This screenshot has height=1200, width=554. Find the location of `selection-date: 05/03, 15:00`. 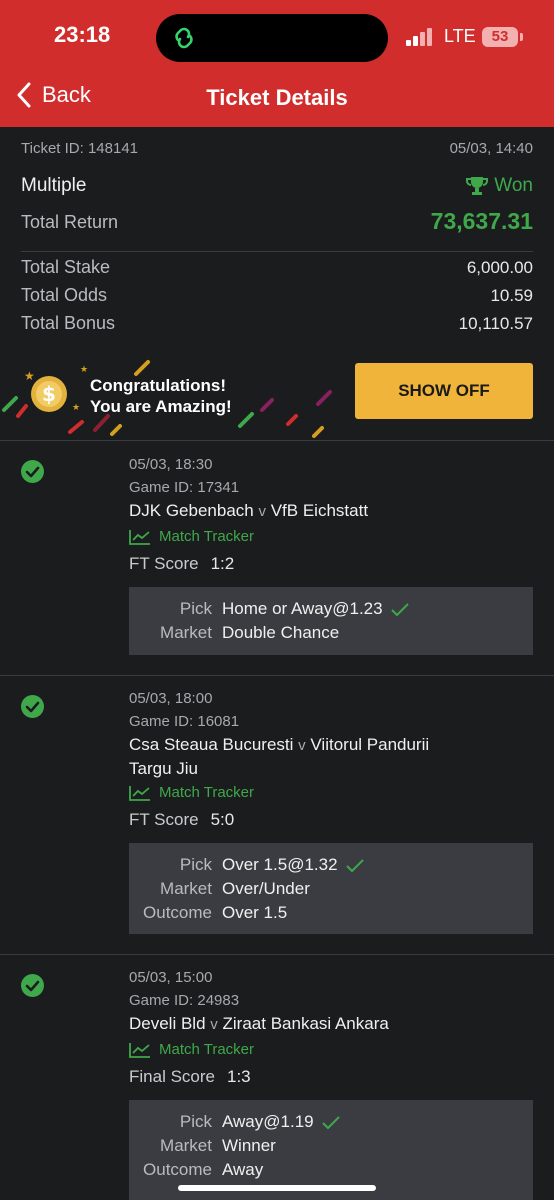

selection-date: 05/03, 15:00 is located at coordinates (171, 977).